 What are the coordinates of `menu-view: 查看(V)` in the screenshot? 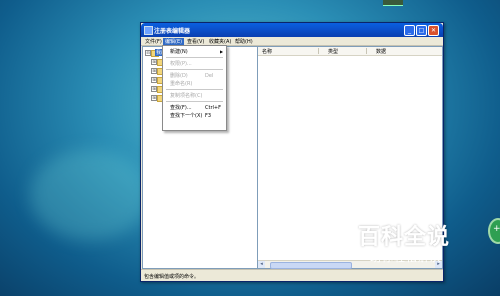 It's located at (195, 41).